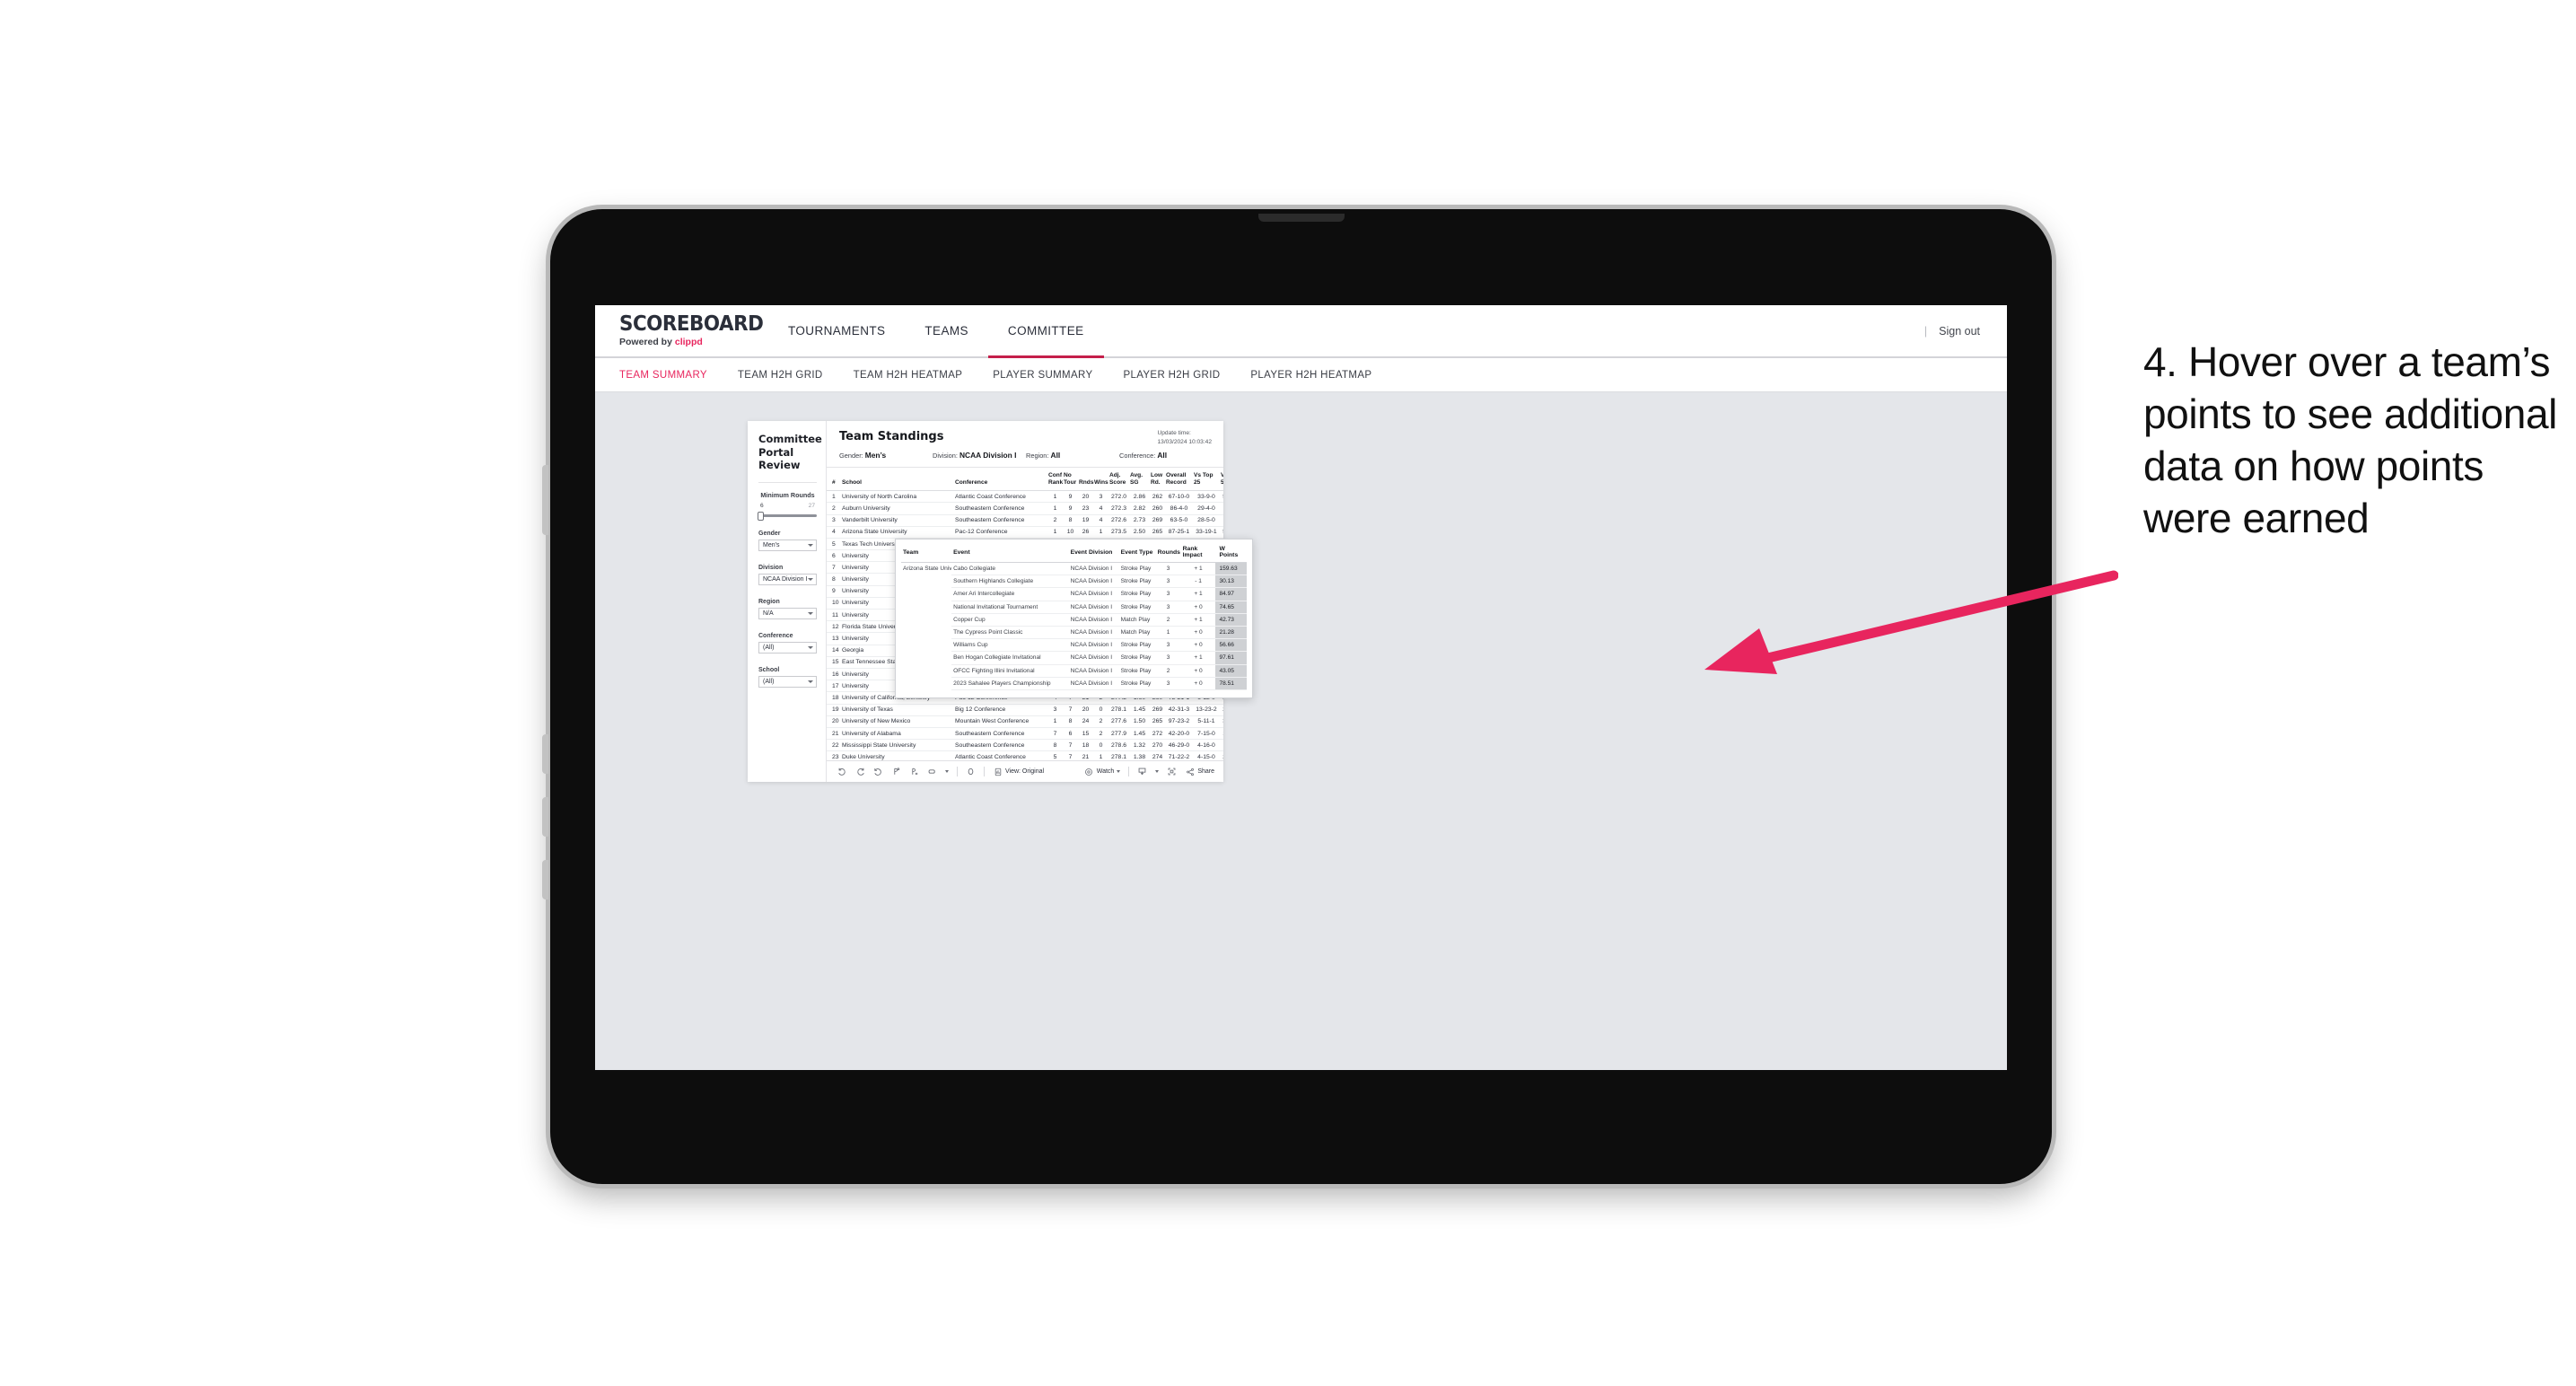 Image resolution: width=2576 pixels, height=1386 pixels. What do you see at coordinates (1172, 771) in the screenshot?
I see `fullscreen-icon` at bounding box center [1172, 771].